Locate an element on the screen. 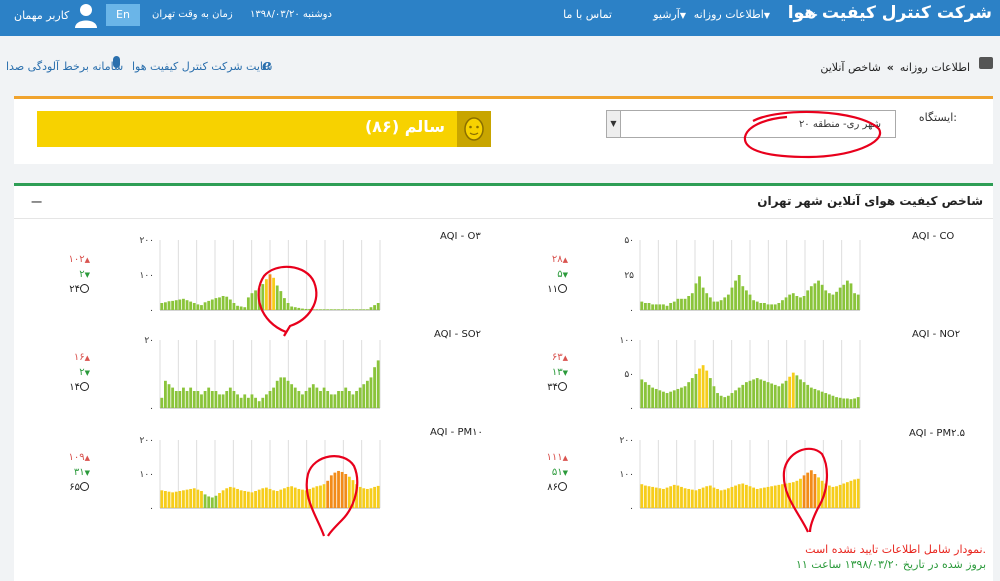  station-select: شهر ری- منطقه ۲۰ ▼ is located at coordinates (751, 124).